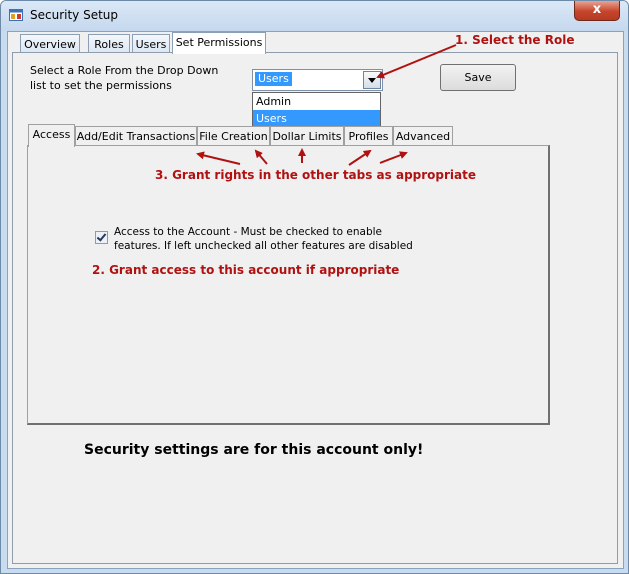 The image size is (629, 574). I want to click on close-button: x, so click(597, 11).